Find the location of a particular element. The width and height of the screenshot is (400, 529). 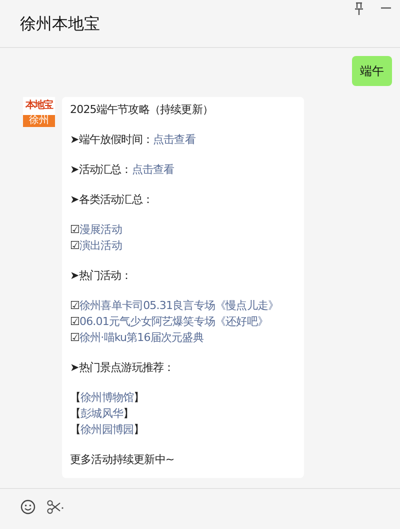

link: 徐州·喵ku第16届次元盛典 is located at coordinates (141, 337).